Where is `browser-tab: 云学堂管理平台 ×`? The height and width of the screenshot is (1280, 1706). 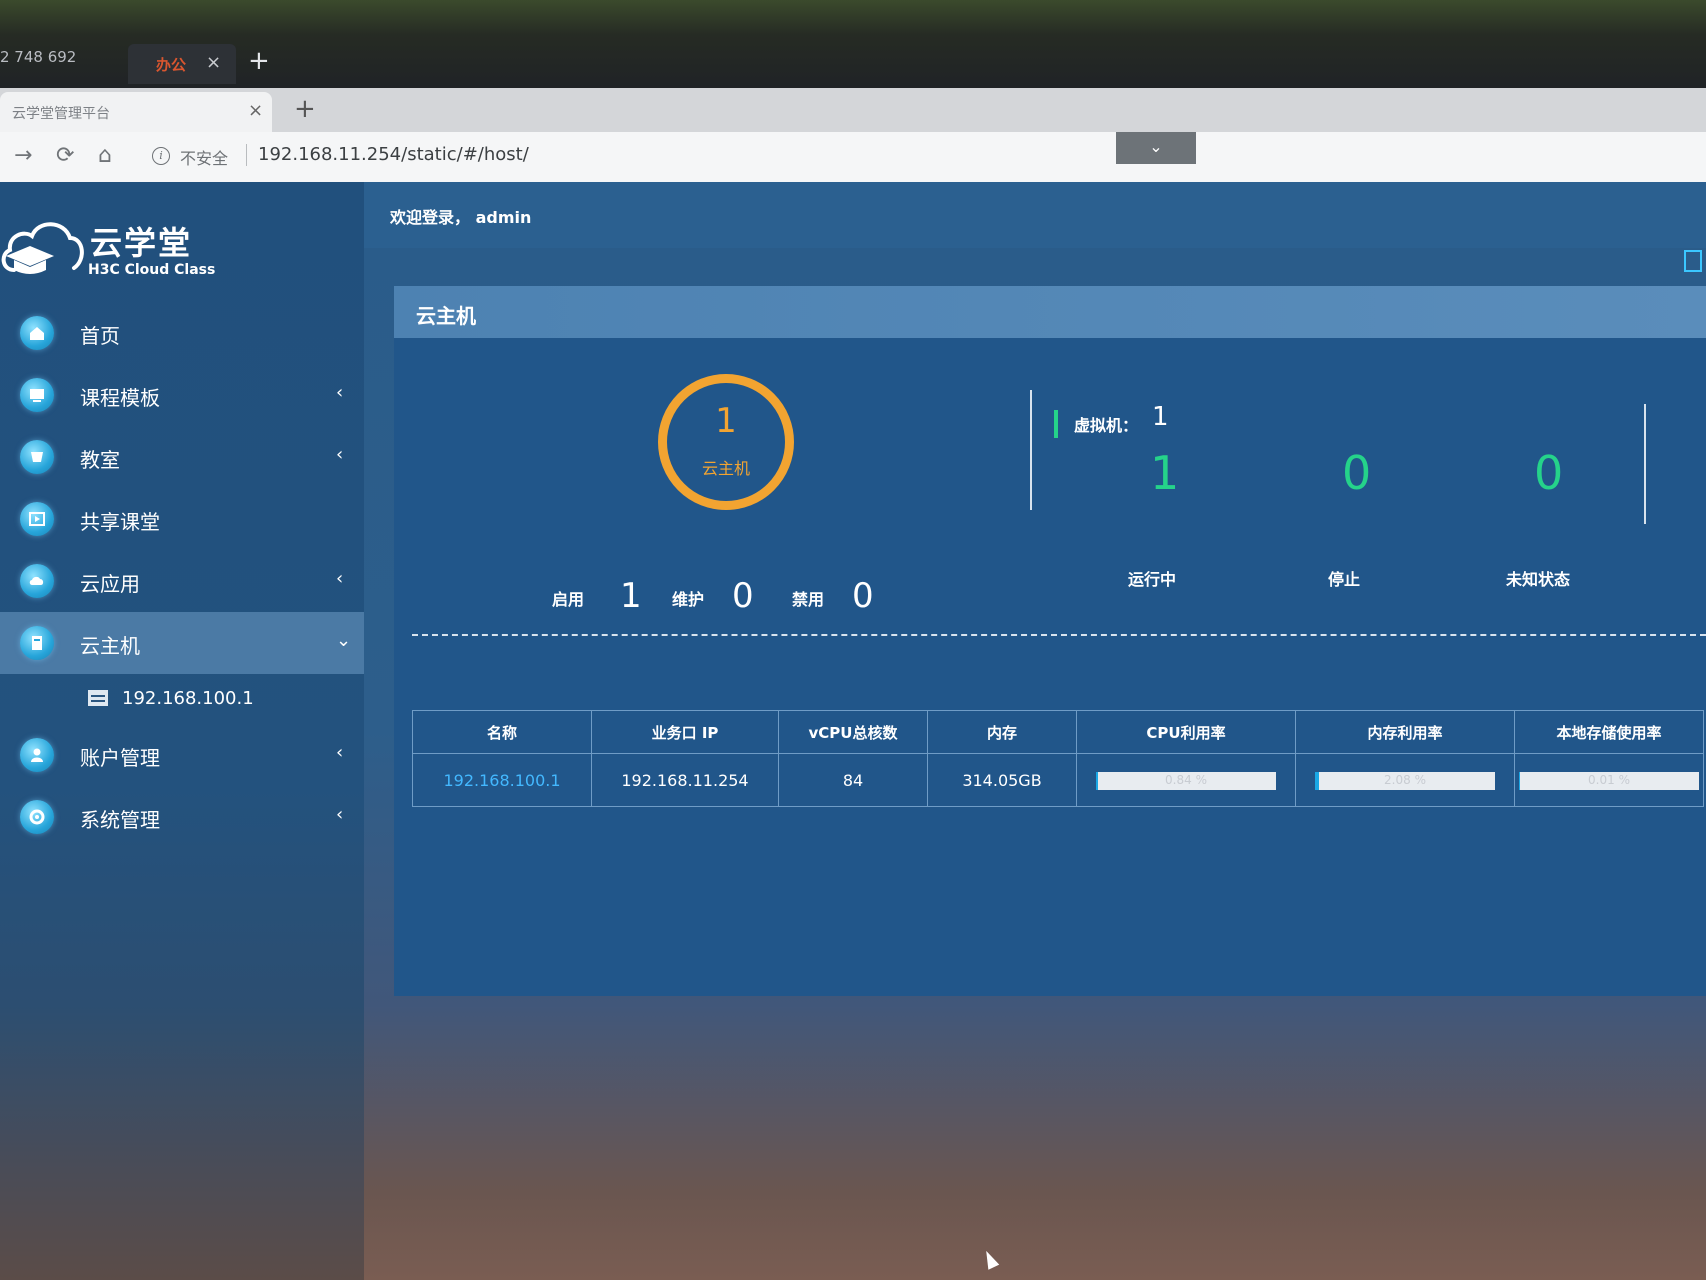
browser-tab: 云学堂管理平台 × is located at coordinates (136, 112).